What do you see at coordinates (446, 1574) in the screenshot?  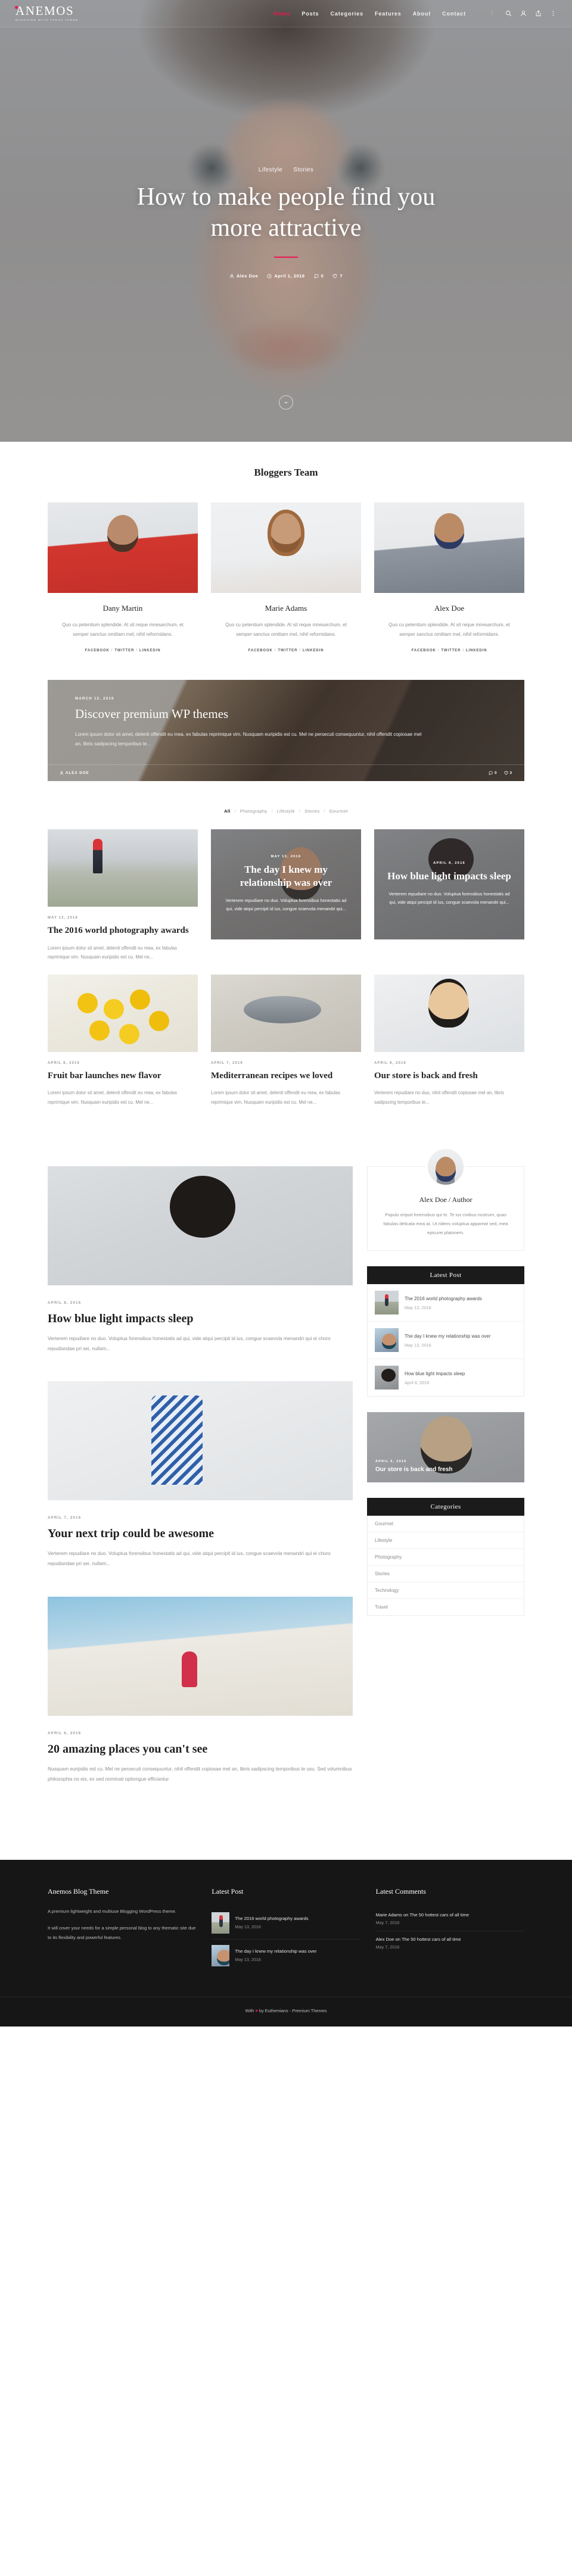 I see `category-item-stories: Stories` at bounding box center [446, 1574].